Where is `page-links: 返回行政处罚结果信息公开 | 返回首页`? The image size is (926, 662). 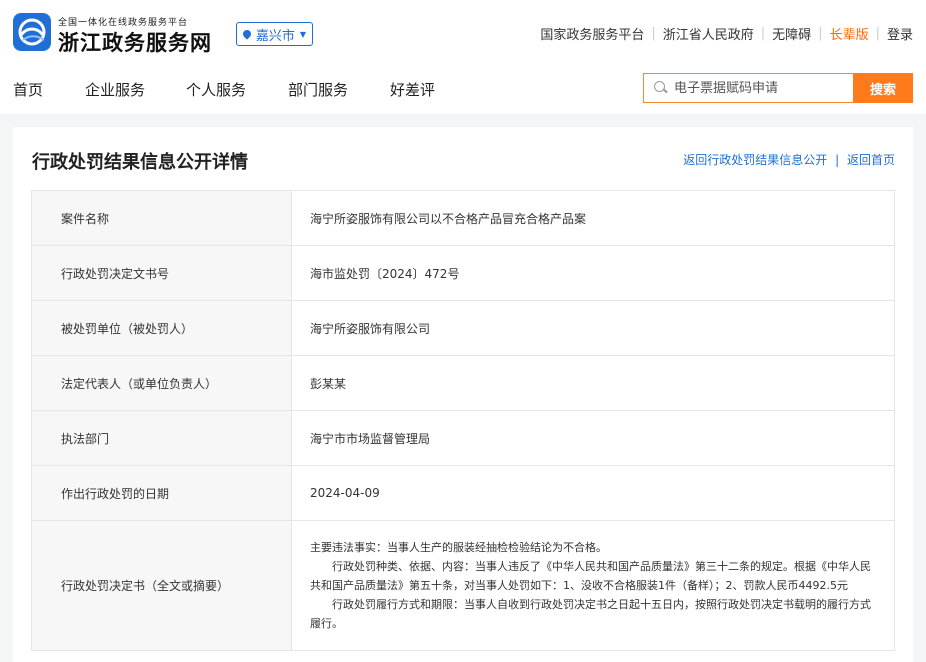 page-links: 返回行政处罚结果信息公开 | 返回首页 is located at coordinates (789, 159).